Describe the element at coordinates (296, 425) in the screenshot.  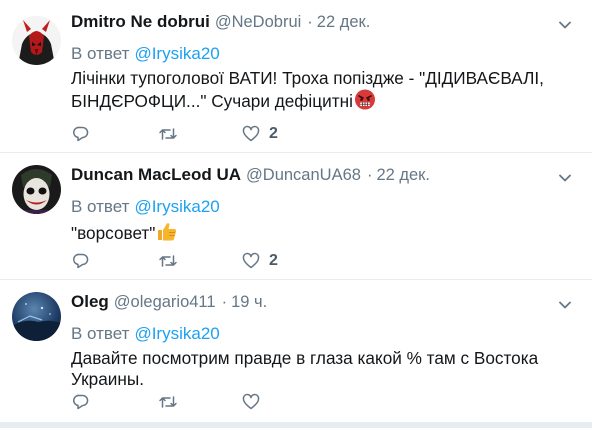
I see `timeline-bottom-divider` at that location.